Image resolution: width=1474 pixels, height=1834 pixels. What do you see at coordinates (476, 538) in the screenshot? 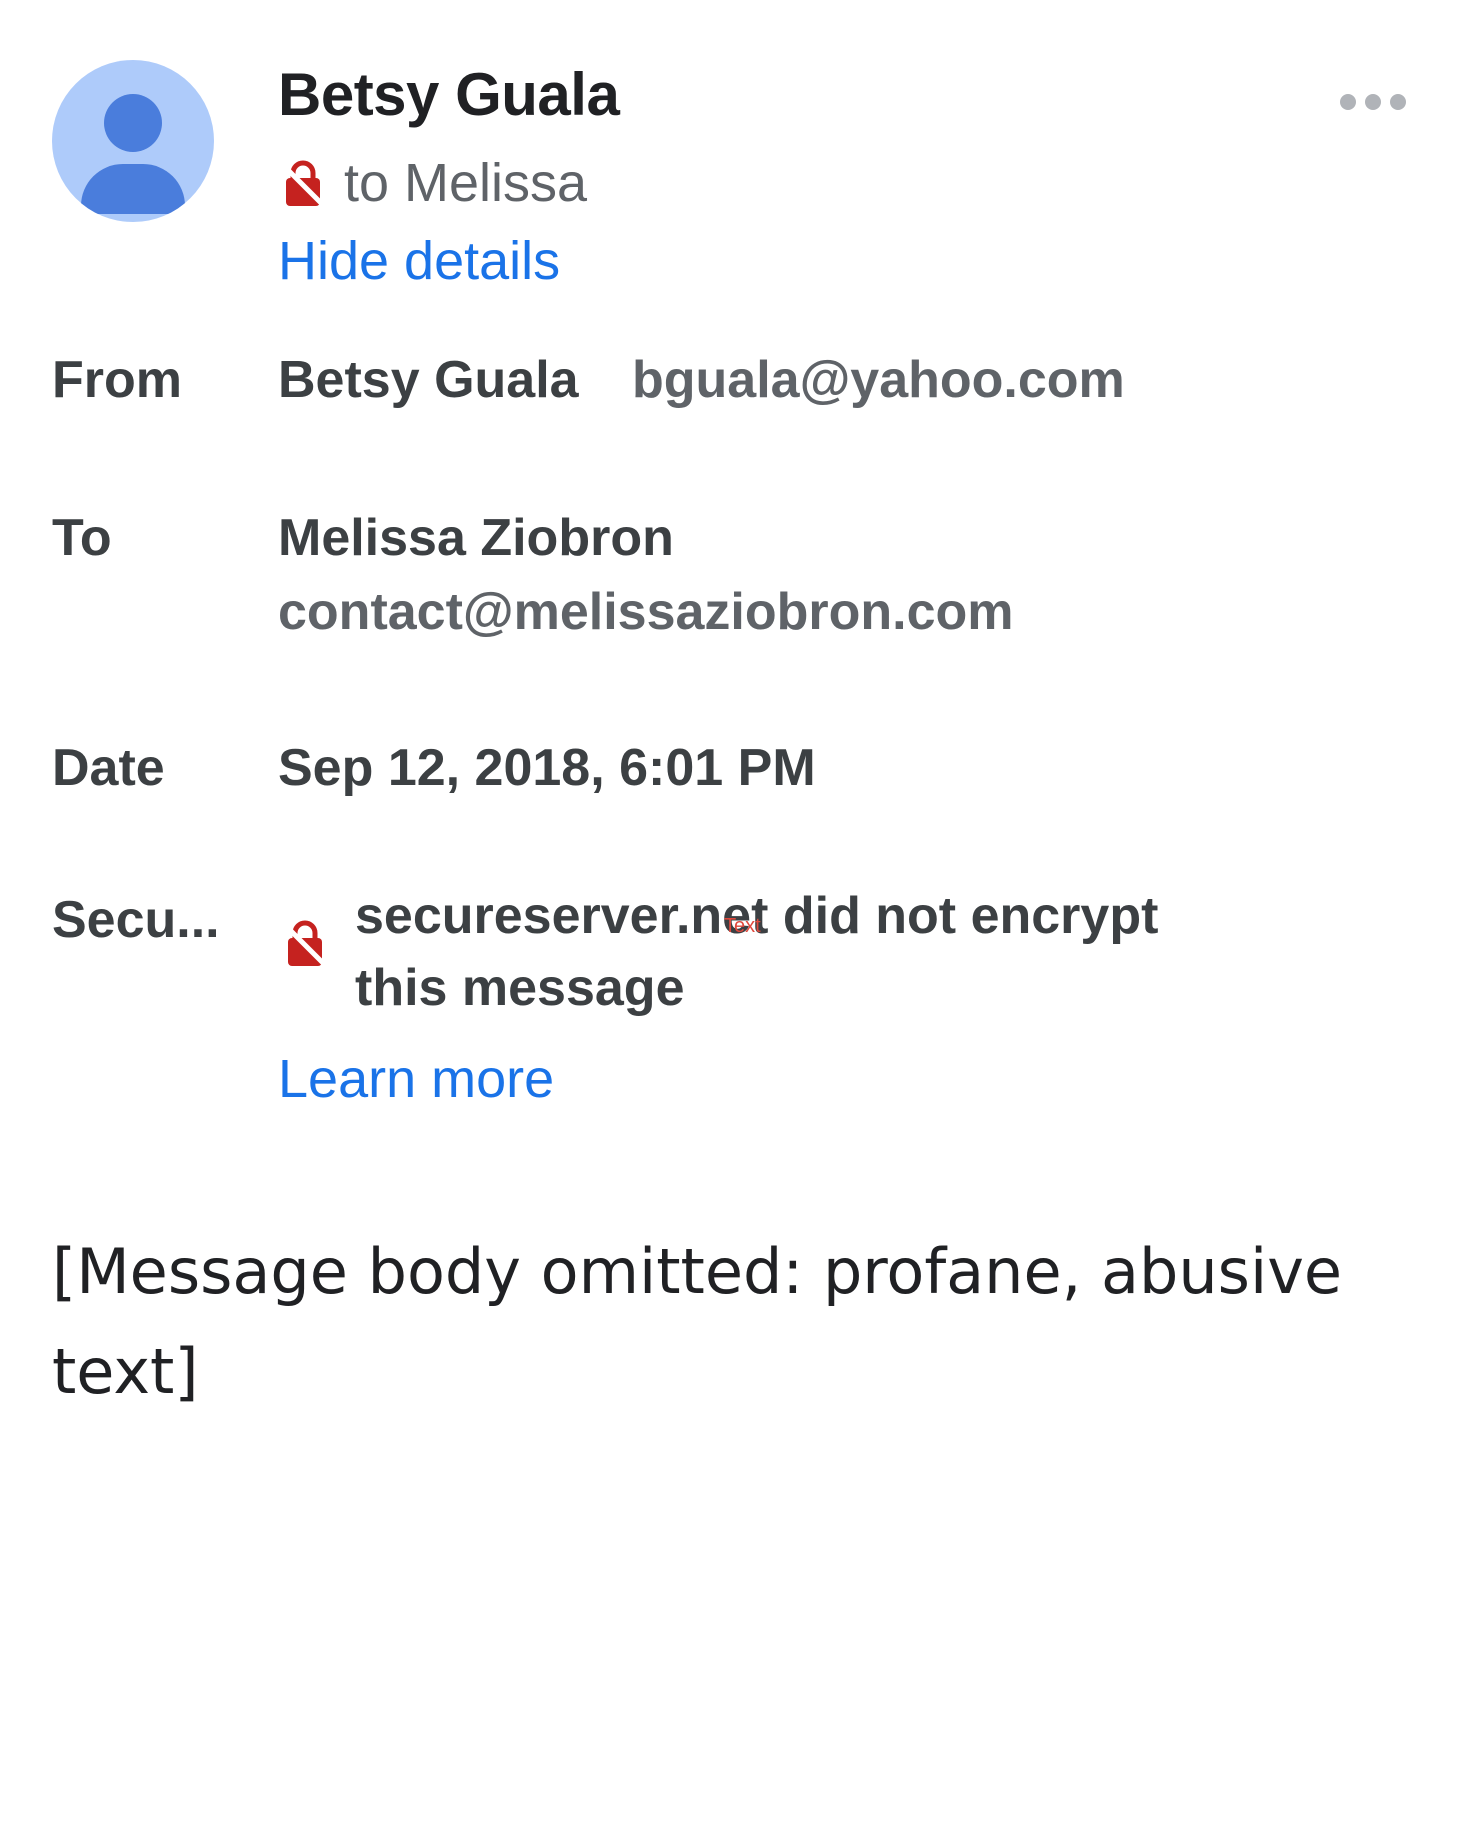
I see `to-name: Melissa Ziobron` at bounding box center [476, 538].